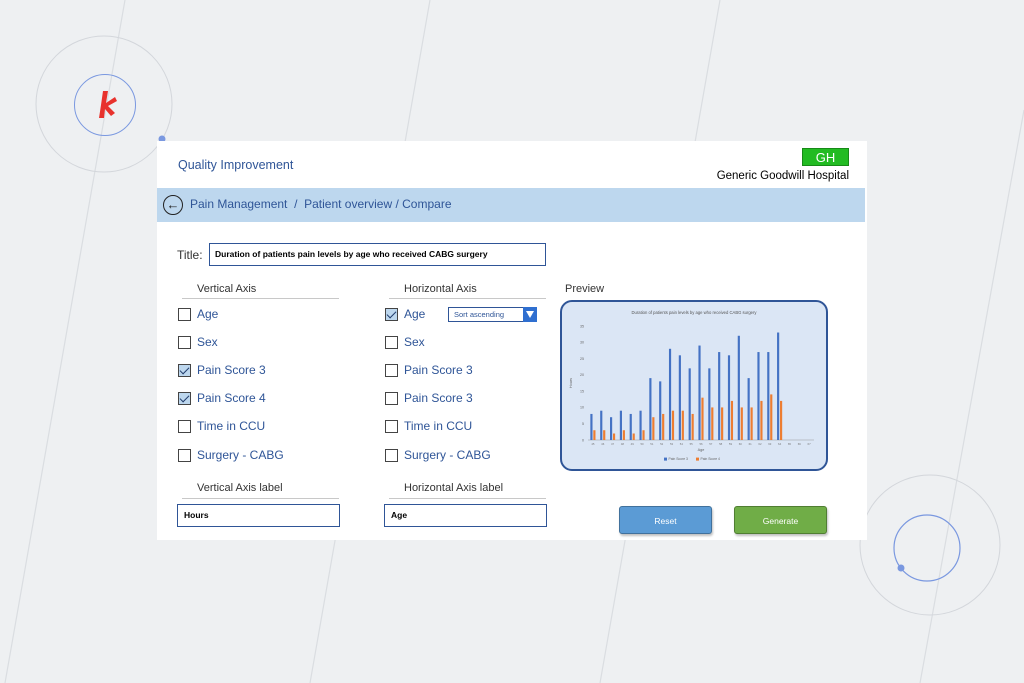  I want to click on y-tick-label: 20, so click(582, 375).